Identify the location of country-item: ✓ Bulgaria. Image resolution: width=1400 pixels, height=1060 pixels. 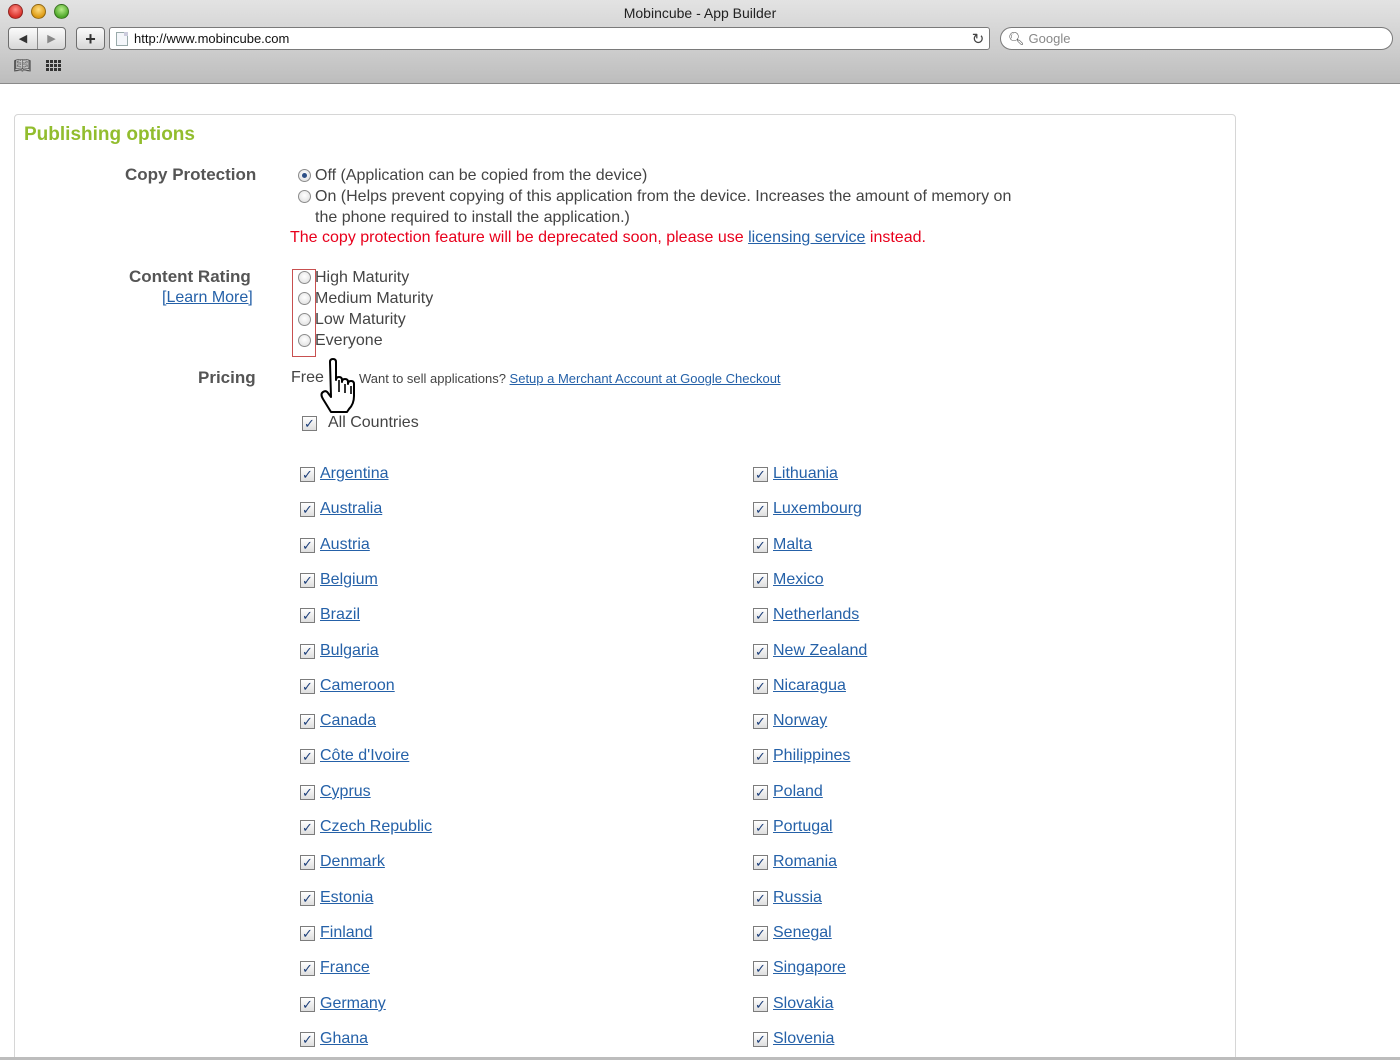
(339, 651).